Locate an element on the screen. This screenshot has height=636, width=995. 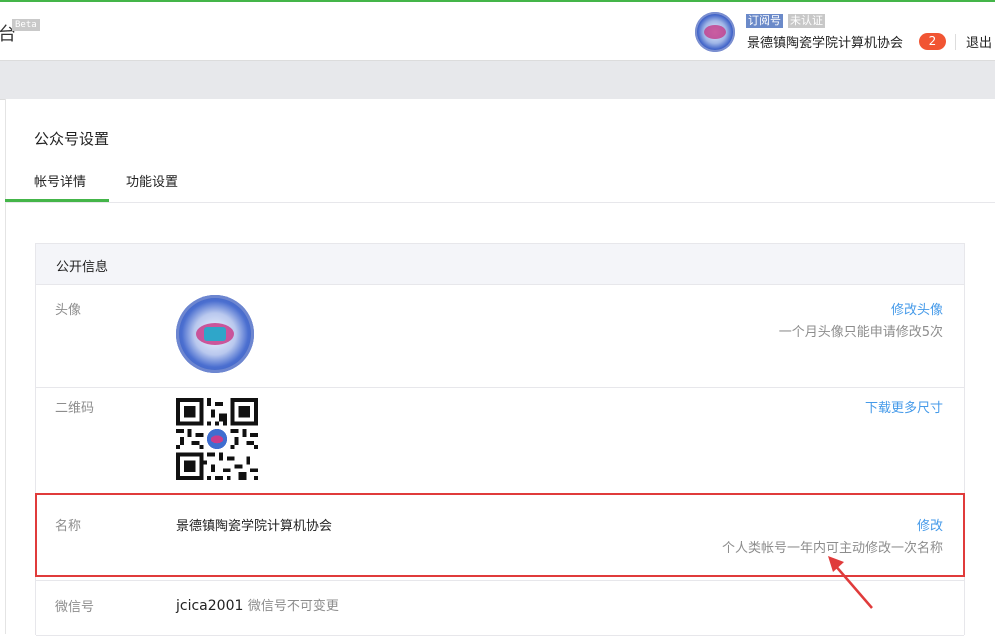
download-more-sizes-link: 下载更多尺寸 is located at coordinates (904, 406).